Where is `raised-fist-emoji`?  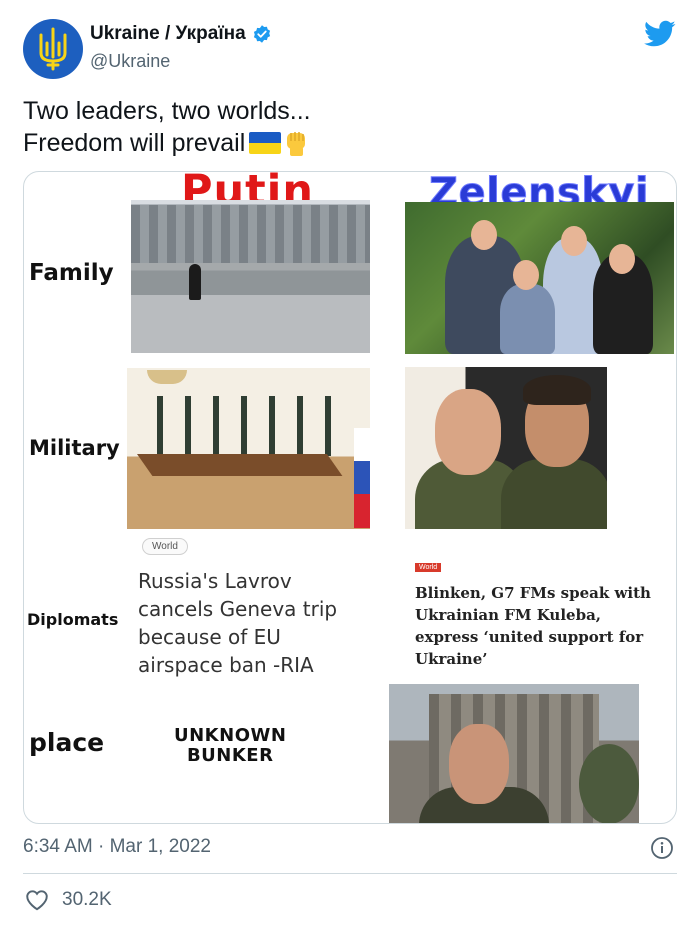 raised-fist-emoji is located at coordinates (296, 144).